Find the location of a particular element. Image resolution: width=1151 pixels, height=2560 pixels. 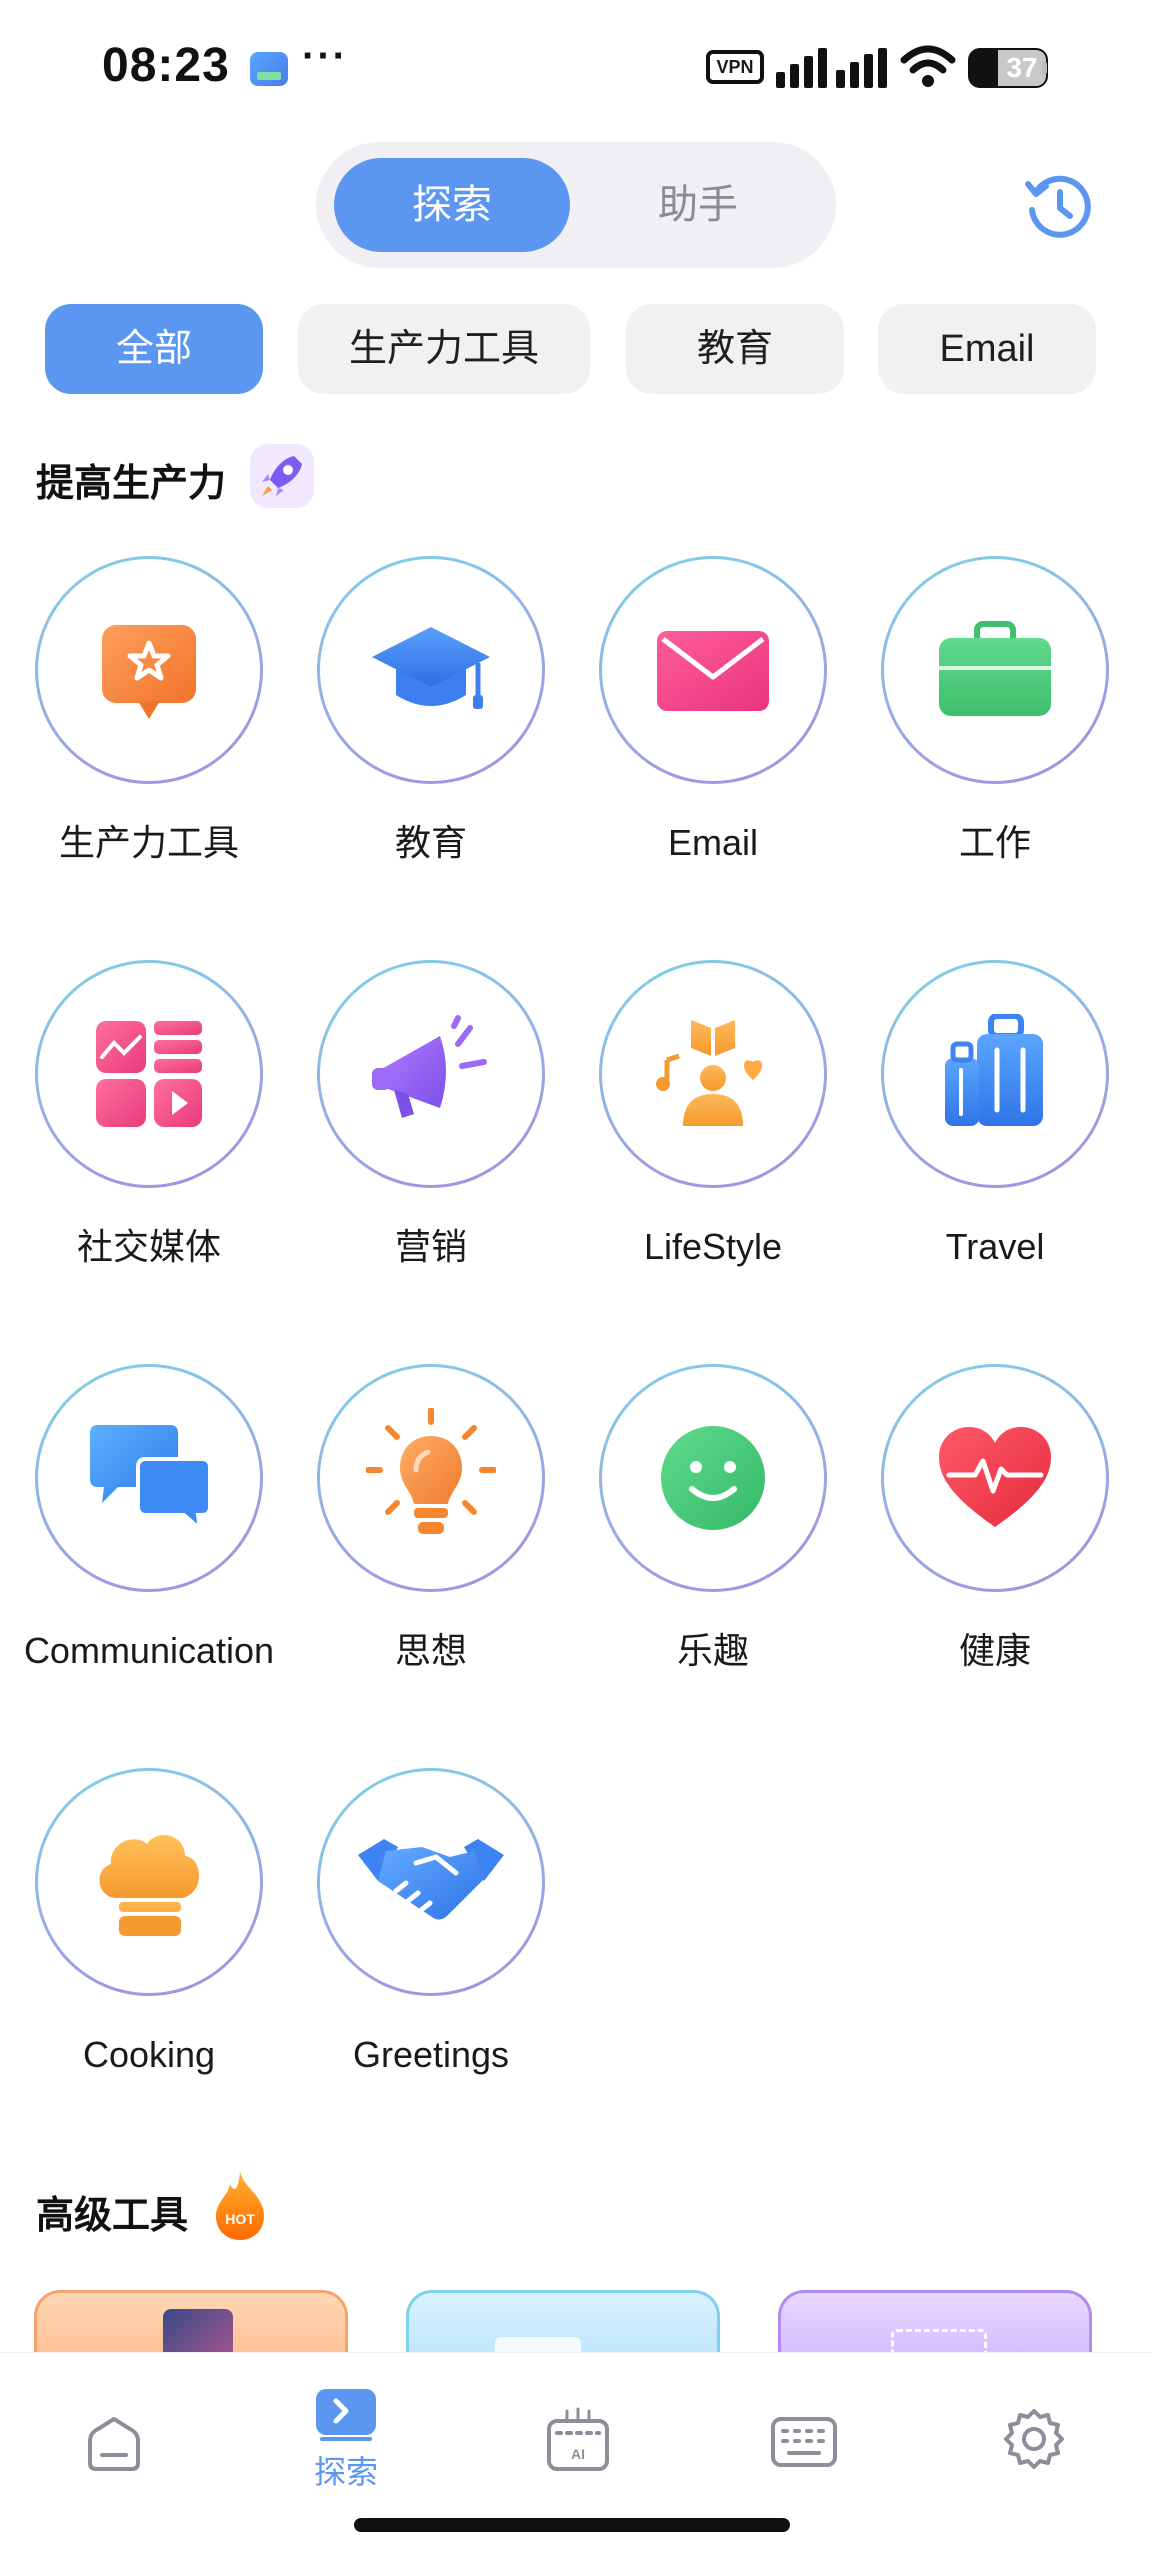

category-travel: Travel is located at coordinates (995, 1114).